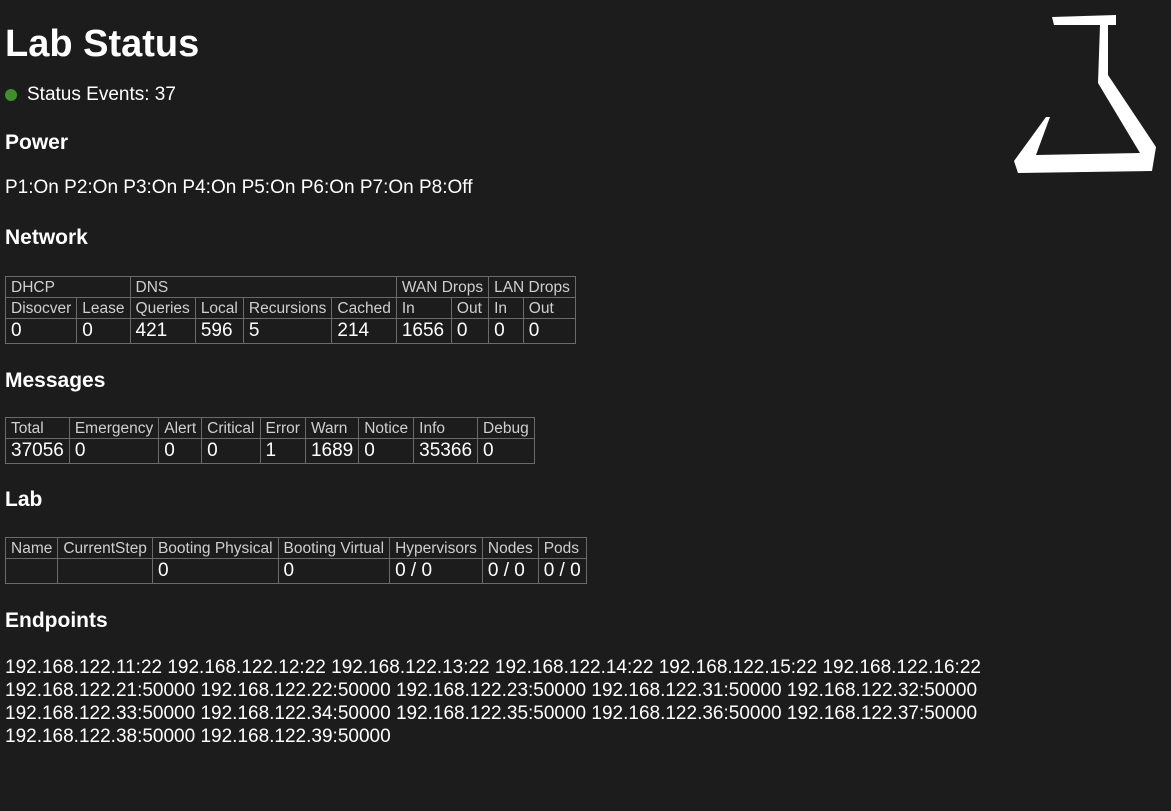 Image resolution: width=1171 pixels, height=811 pixels. Describe the element at coordinates (105, 548) in the screenshot. I see `col-current-step: CurrentStep` at that location.